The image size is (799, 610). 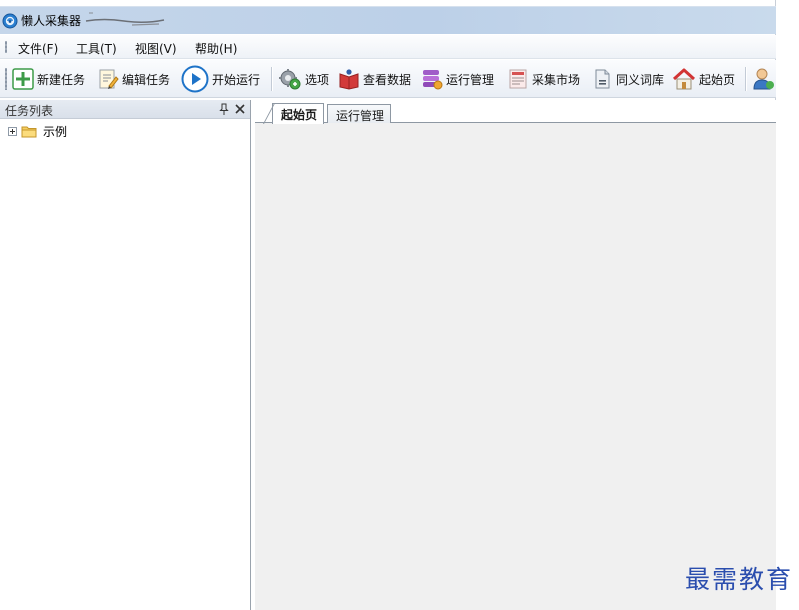 I want to click on tree-item-label: 示例, so click(x=55, y=131).